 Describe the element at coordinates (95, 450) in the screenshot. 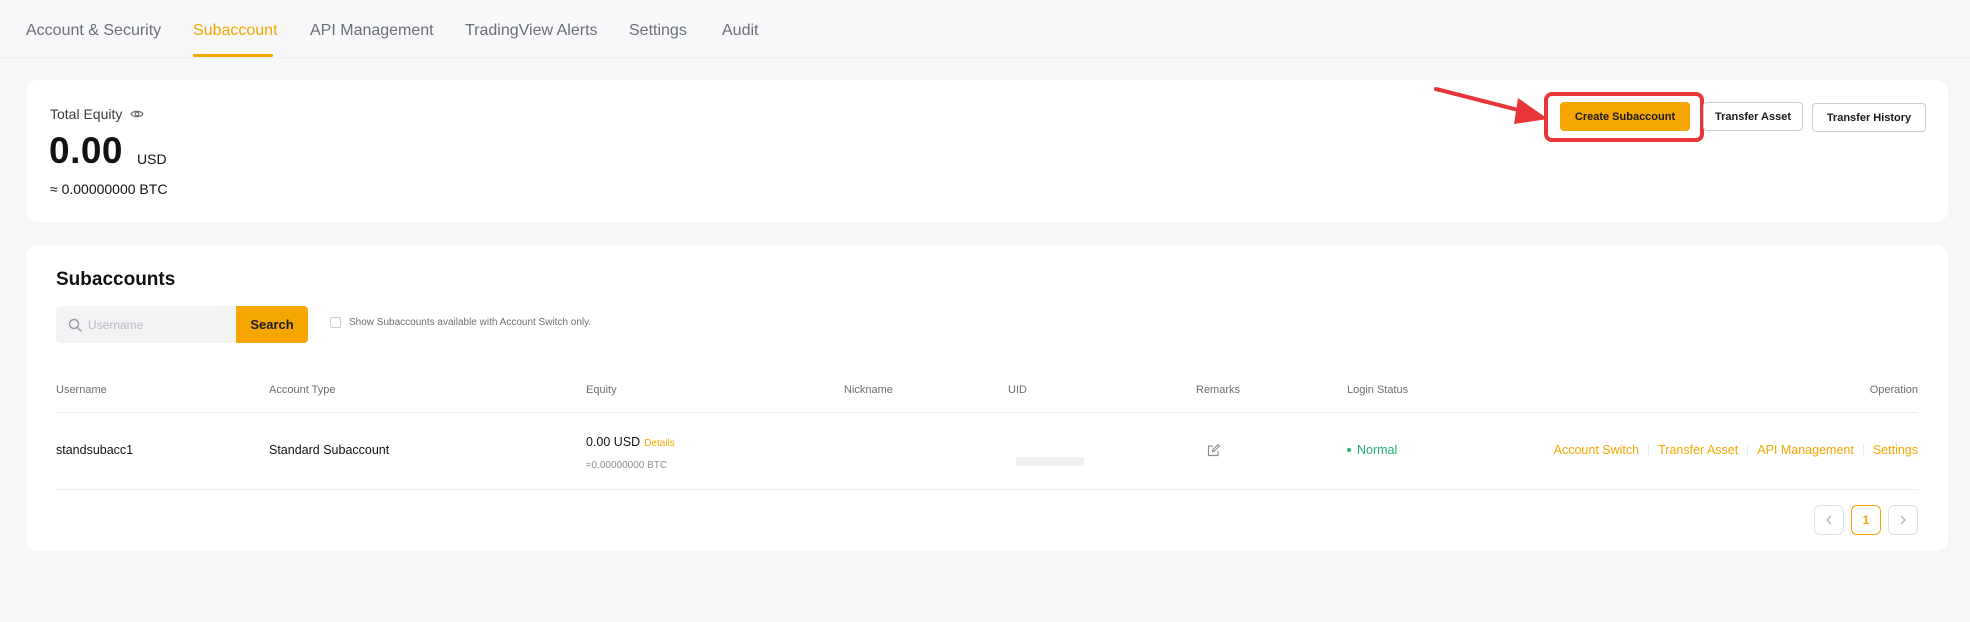

I see `row-username: standsubacc1` at that location.